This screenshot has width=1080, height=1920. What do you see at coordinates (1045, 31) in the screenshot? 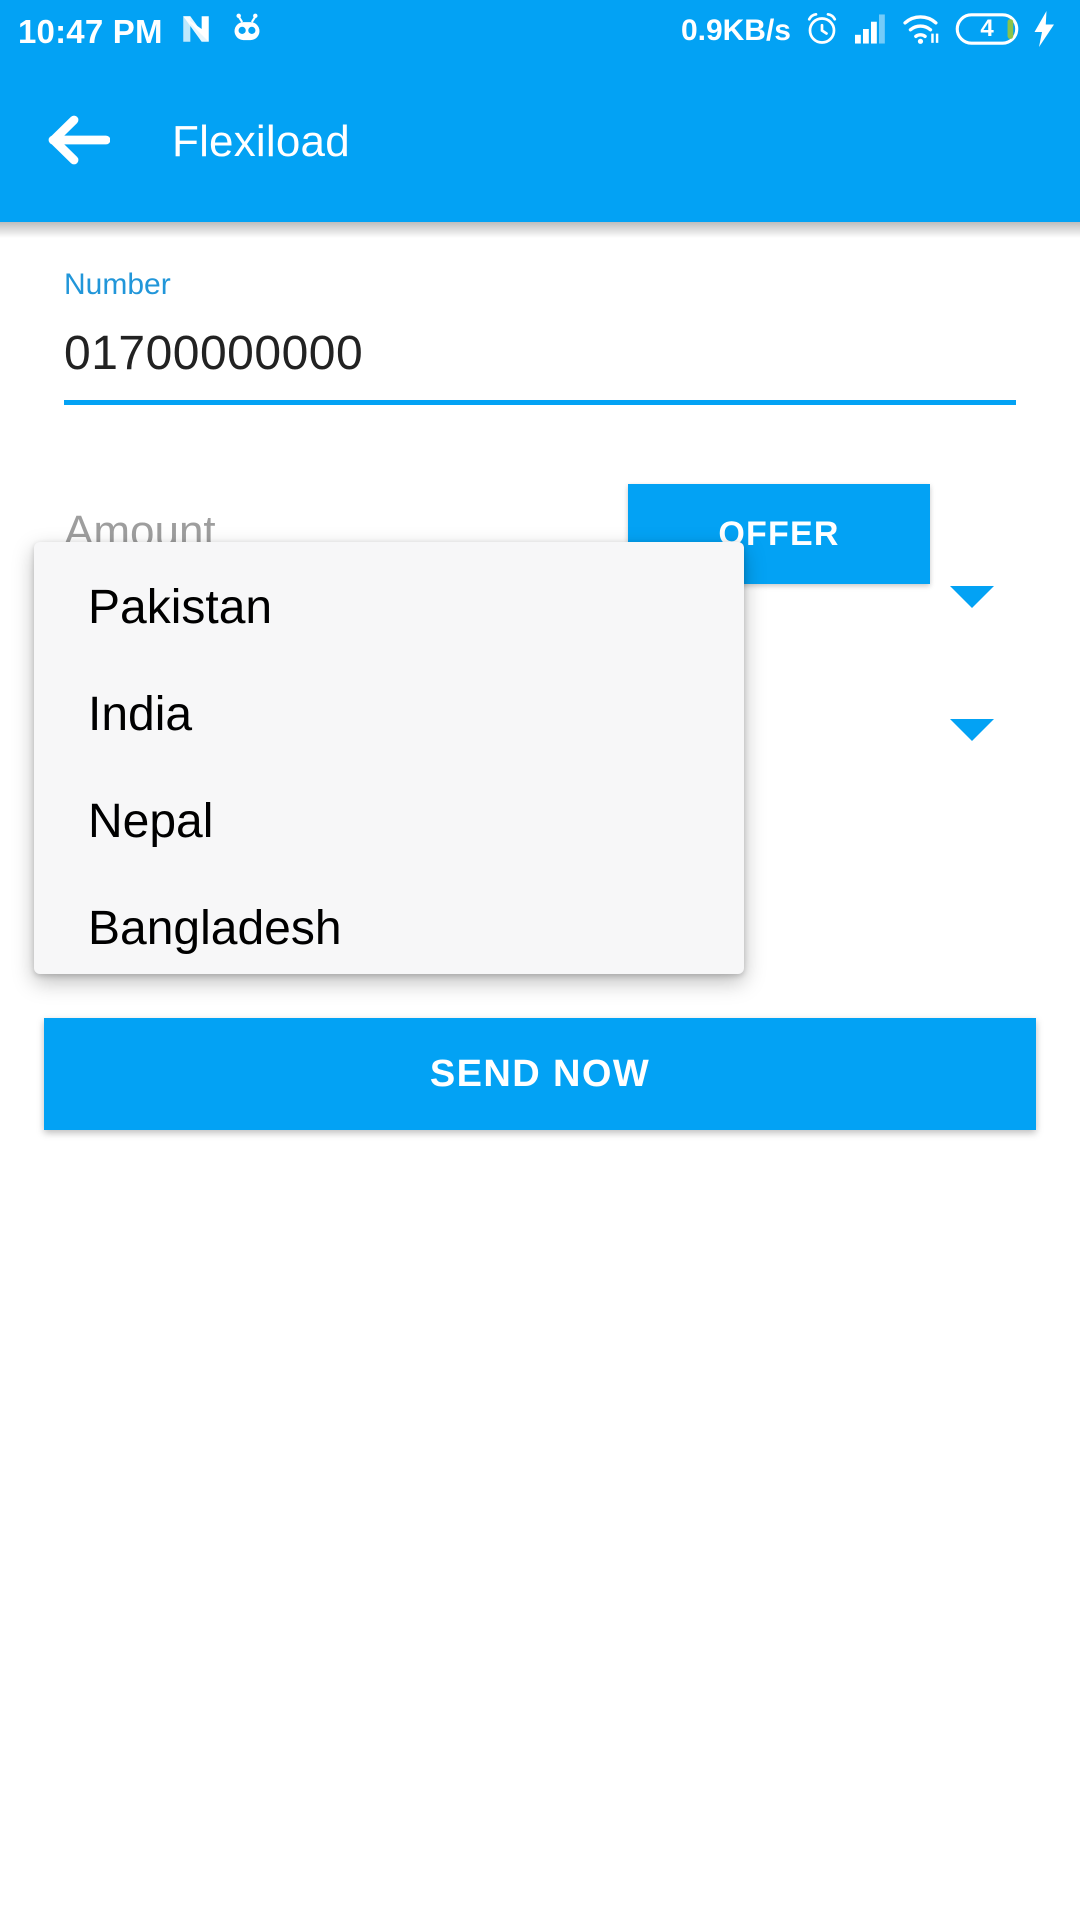
I see `charging-bolt-icon` at bounding box center [1045, 31].